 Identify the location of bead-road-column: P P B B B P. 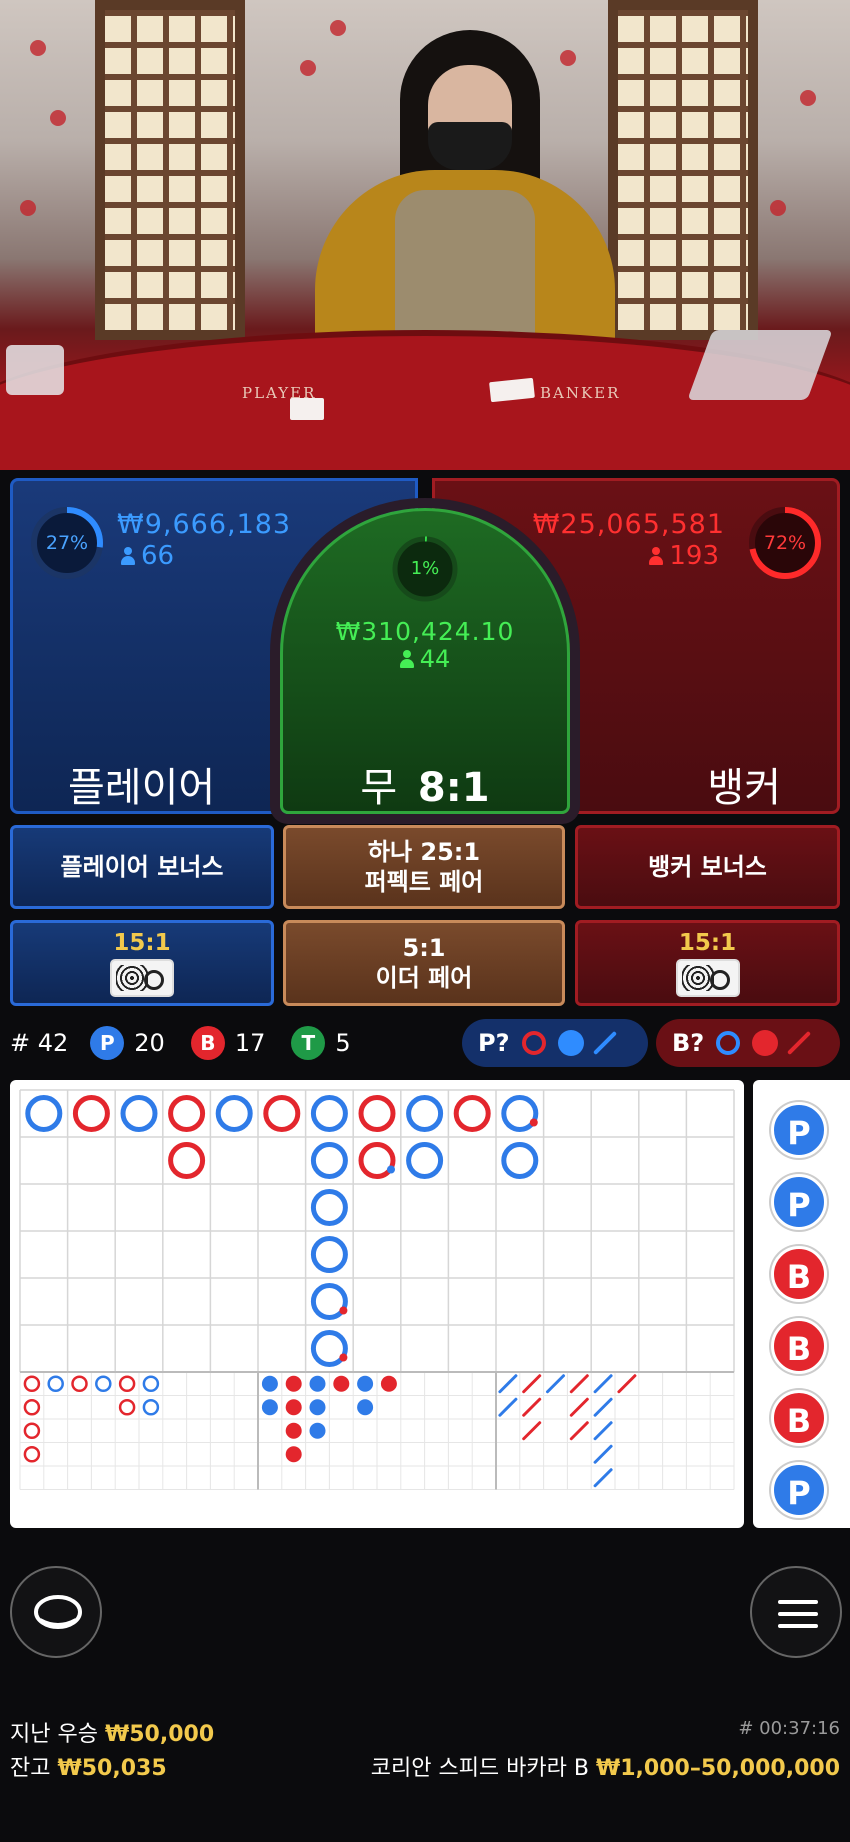
(801, 1304).